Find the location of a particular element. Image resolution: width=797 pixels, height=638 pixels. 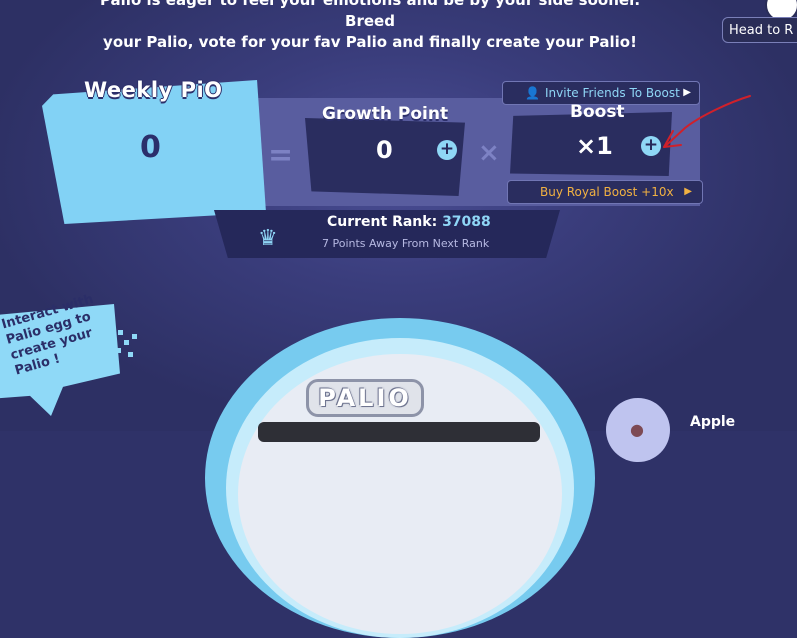

equals-sign: = is located at coordinates (281, 155).